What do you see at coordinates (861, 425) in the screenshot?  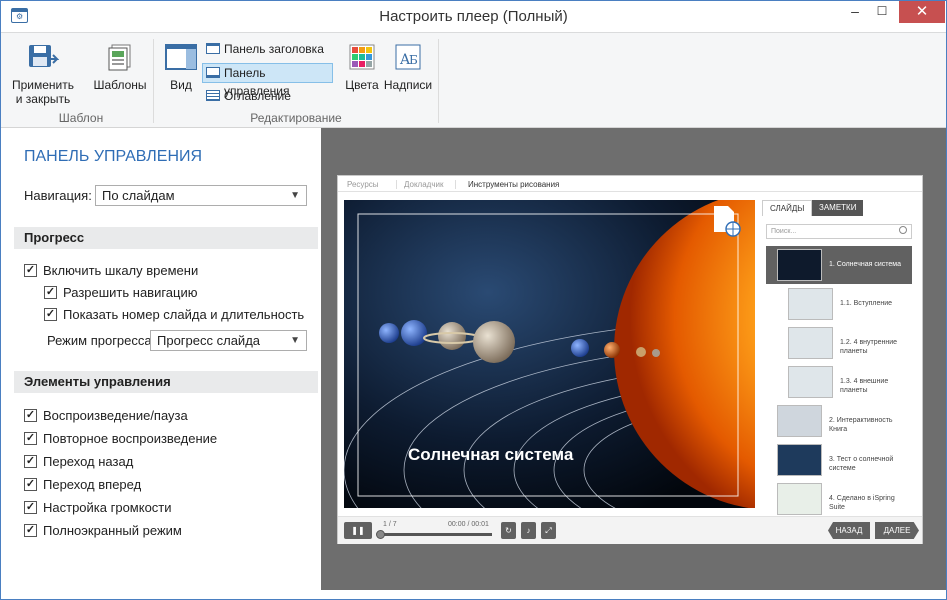 I see `slide-list-label: 2. Интерактивность Книга` at bounding box center [861, 425].